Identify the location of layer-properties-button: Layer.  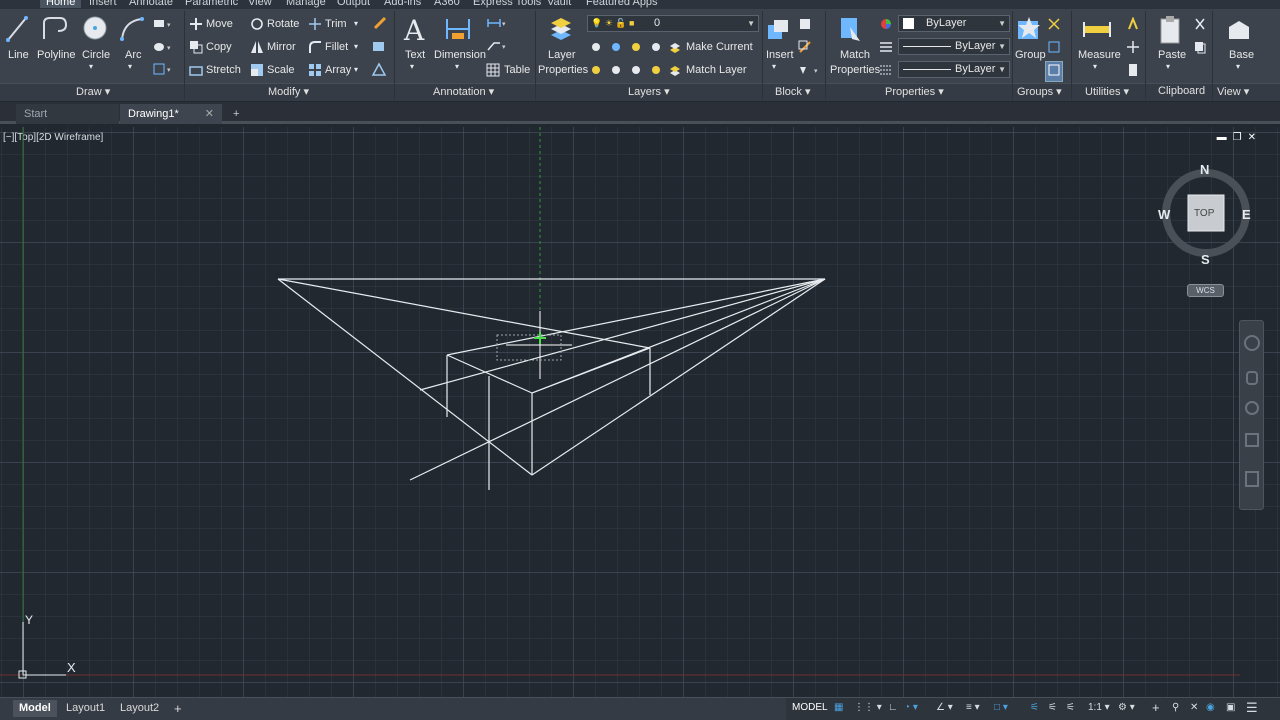
(562, 55).